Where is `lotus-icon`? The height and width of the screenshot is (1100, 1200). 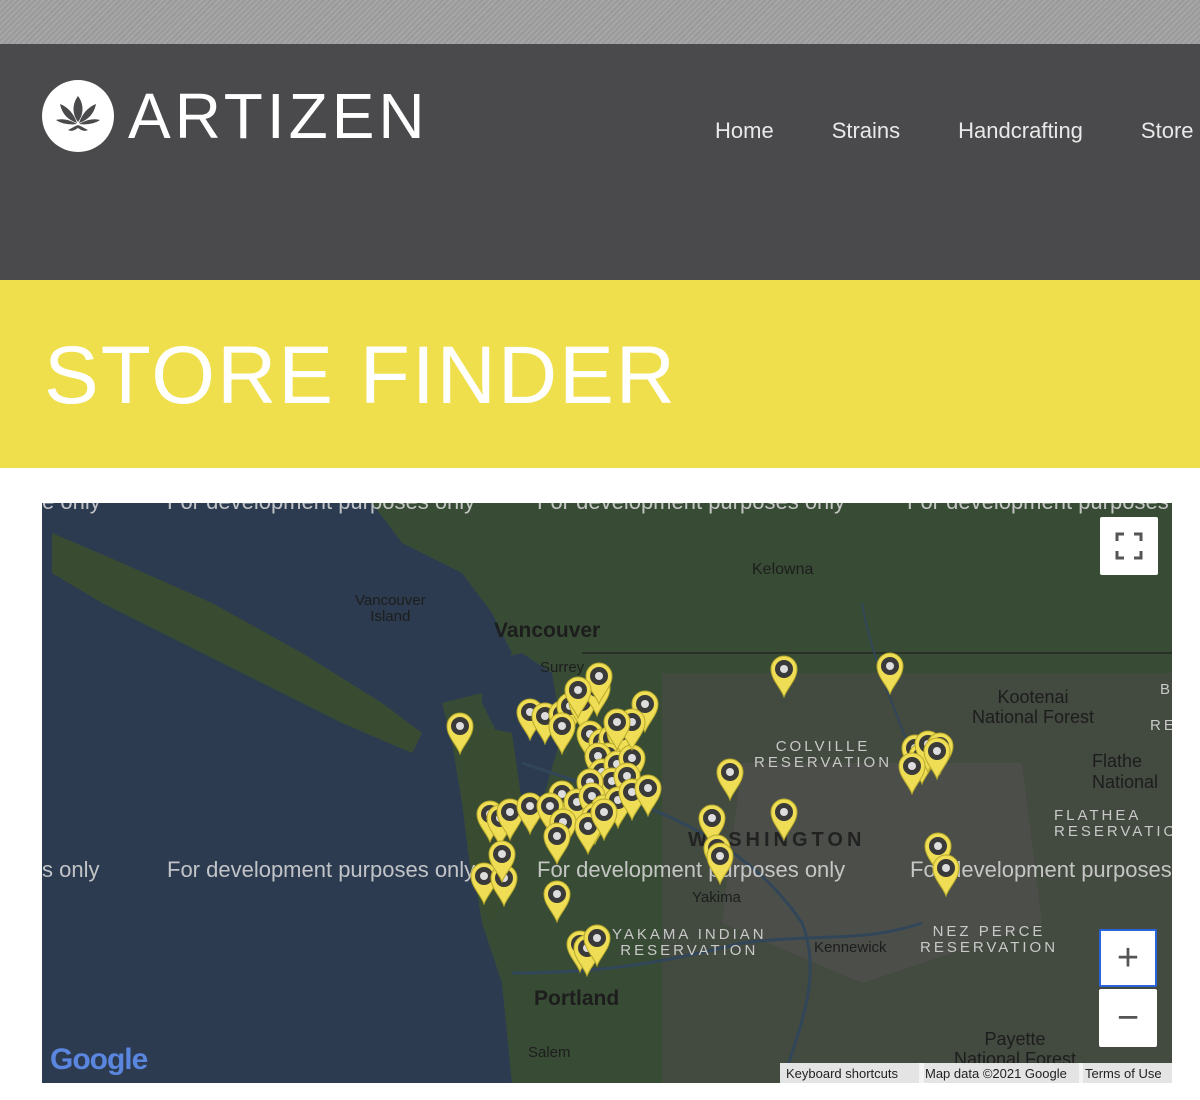 lotus-icon is located at coordinates (78, 116).